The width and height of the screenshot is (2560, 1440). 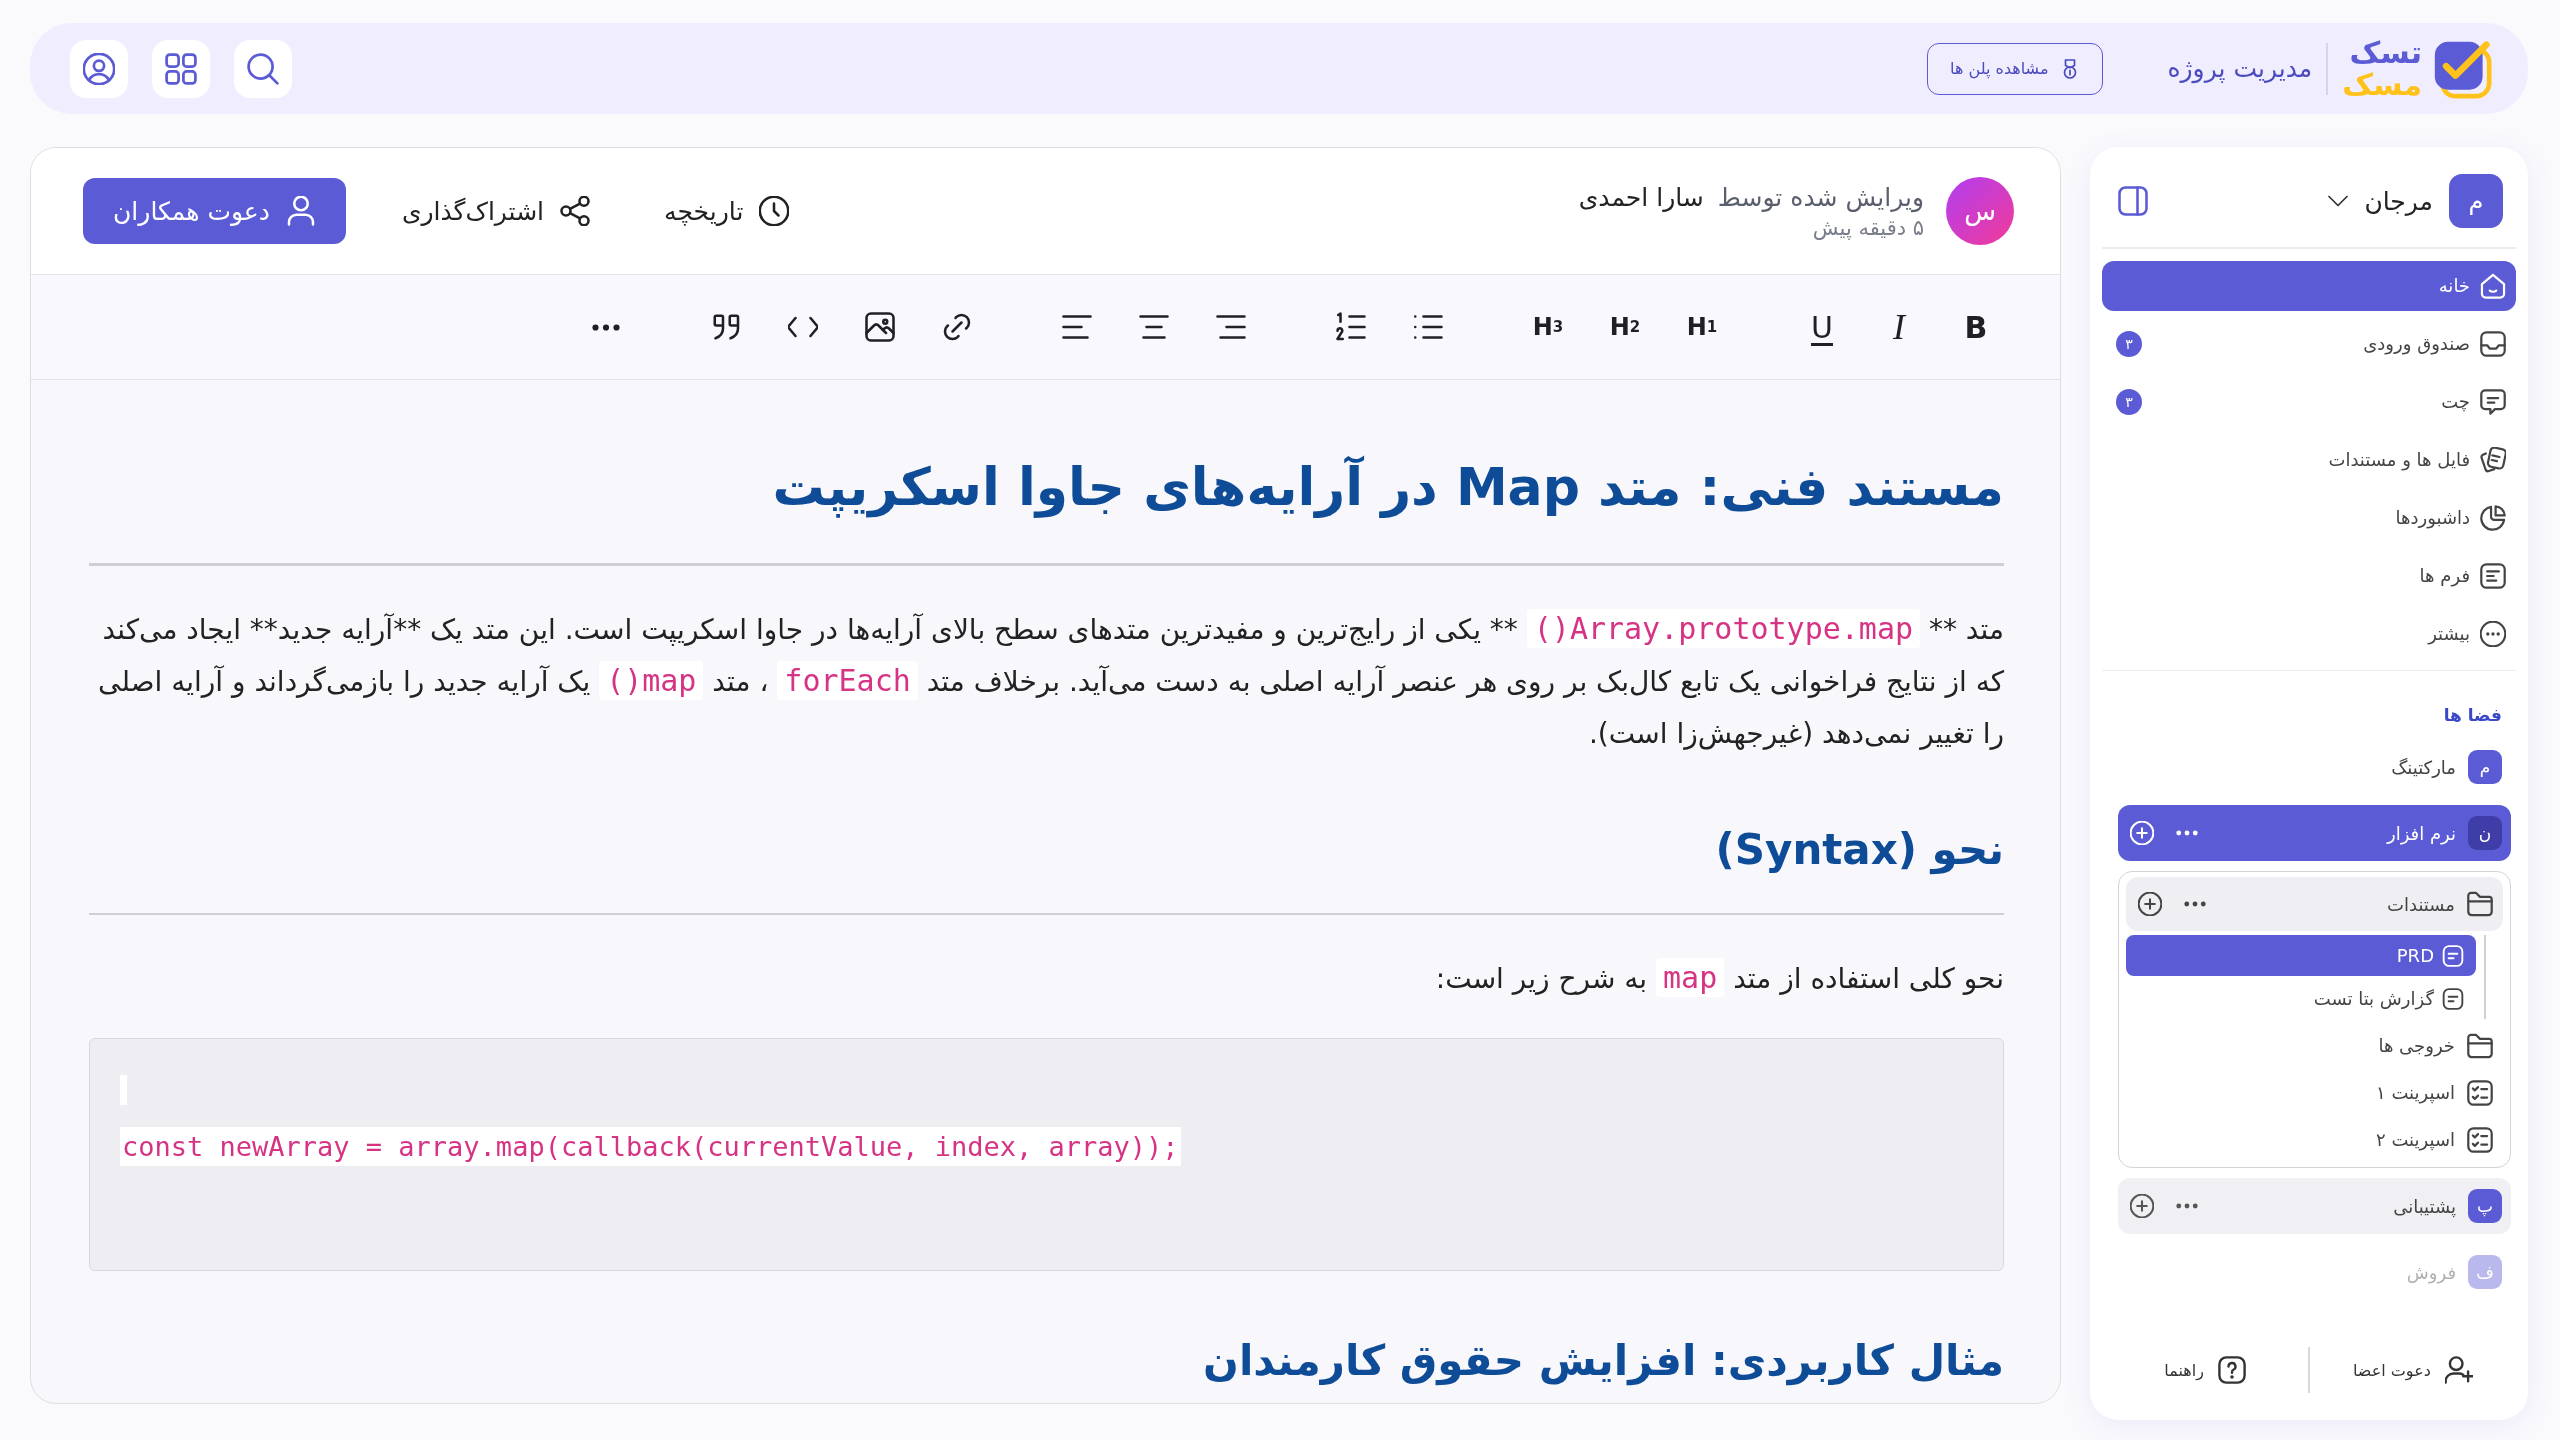 What do you see at coordinates (2205, 1370) in the screenshot?
I see `help-button: راهنما` at bounding box center [2205, 1370].